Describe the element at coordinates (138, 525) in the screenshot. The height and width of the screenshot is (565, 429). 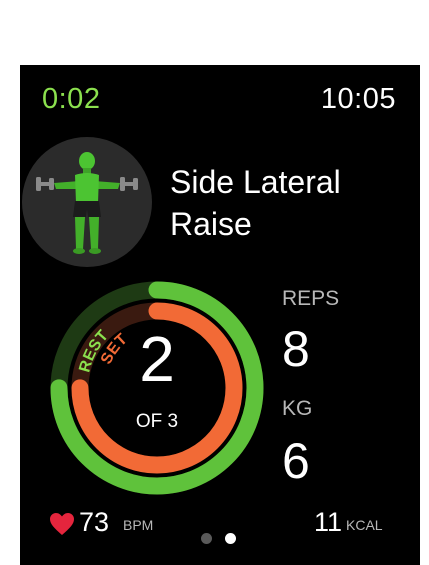
I see `heart-rate-unit: BPM` at that location.